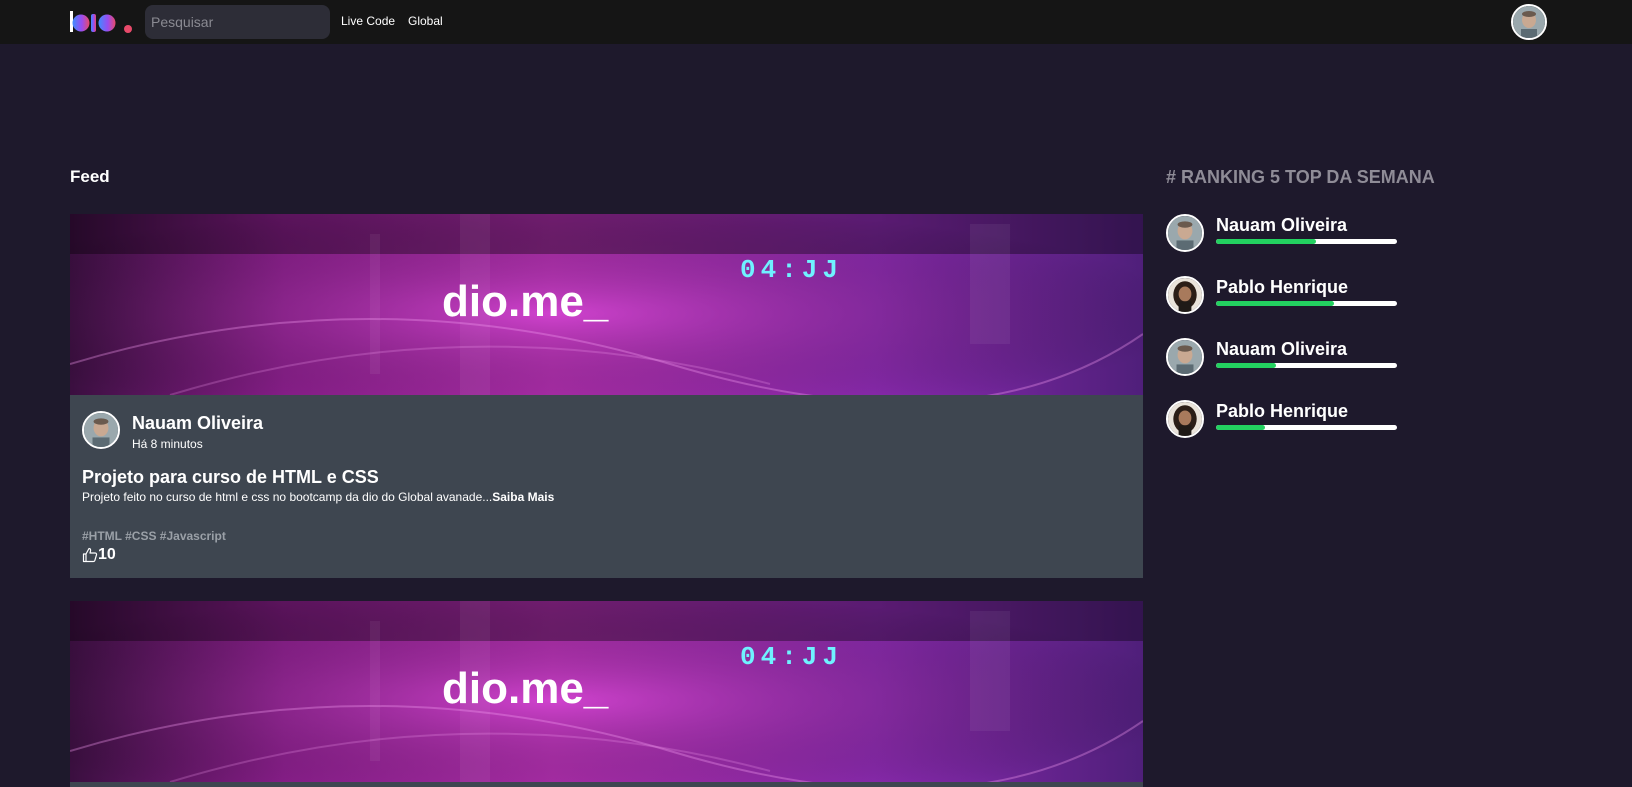 This screenshot has width=1632, height=787. Describe the element at coordinates (1300, 177) in the screenshot. I see `ranking-title: # RANKING 5 TOP DA SEMANA` at that location.